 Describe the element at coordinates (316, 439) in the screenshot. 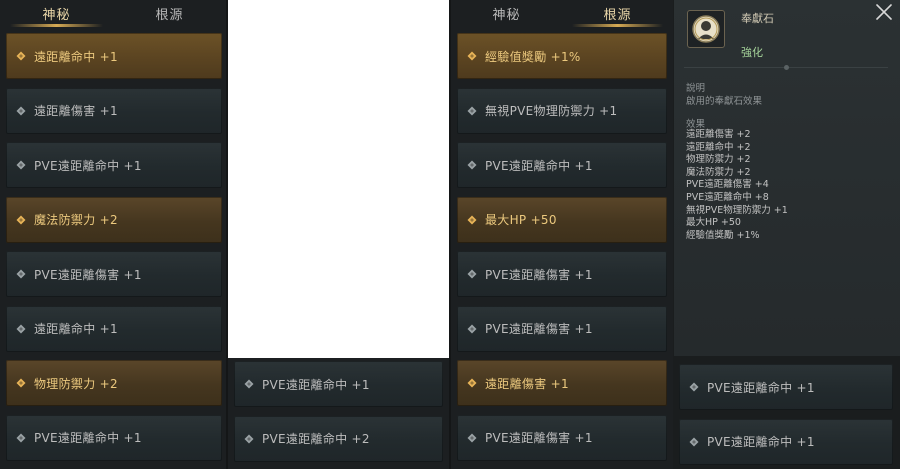

I see `stat-row-label: PVE遠距離命中 +2` at that location.